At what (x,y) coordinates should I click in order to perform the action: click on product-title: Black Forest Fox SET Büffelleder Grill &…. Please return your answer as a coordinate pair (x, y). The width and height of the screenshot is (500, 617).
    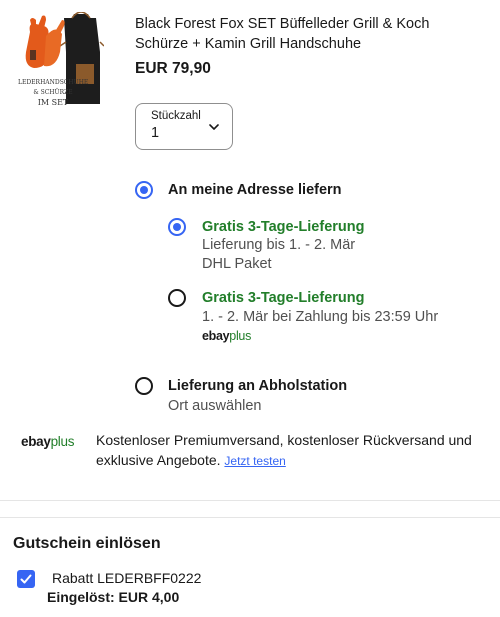
    Looking at the image, I should click on (307, 34).